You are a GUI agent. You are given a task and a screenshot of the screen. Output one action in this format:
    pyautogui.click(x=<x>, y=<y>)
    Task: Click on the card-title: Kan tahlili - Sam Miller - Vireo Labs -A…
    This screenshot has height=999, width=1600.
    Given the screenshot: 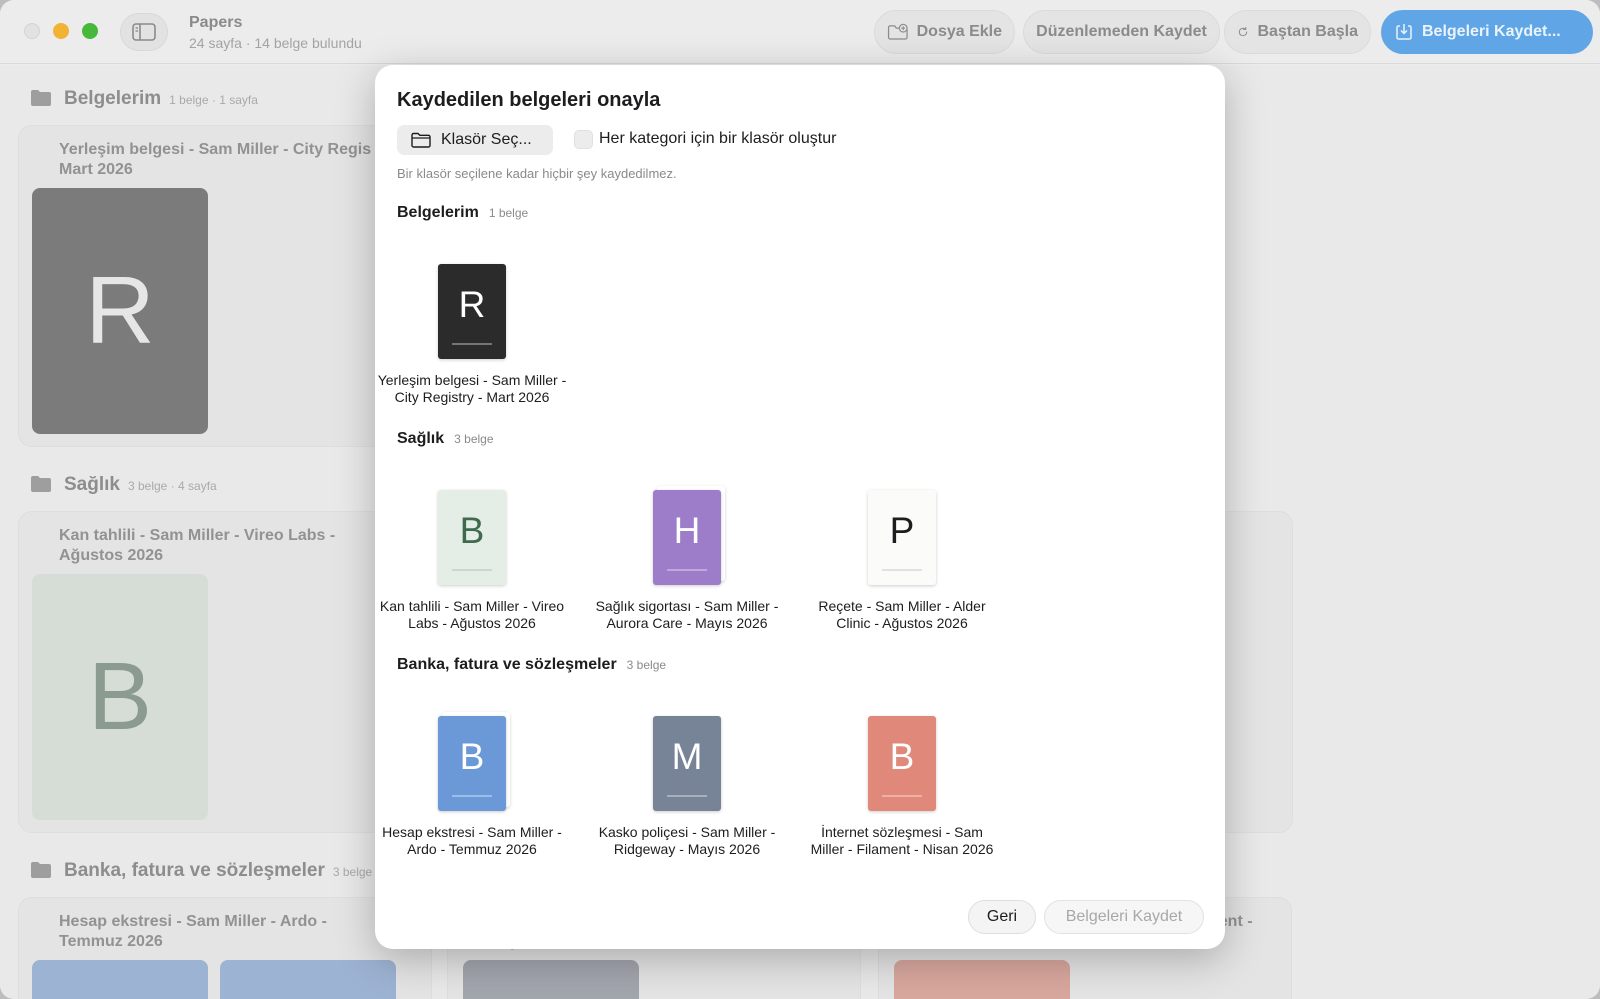 What is the action you would take?
    pyautogui.click(x=197, y=545)
    